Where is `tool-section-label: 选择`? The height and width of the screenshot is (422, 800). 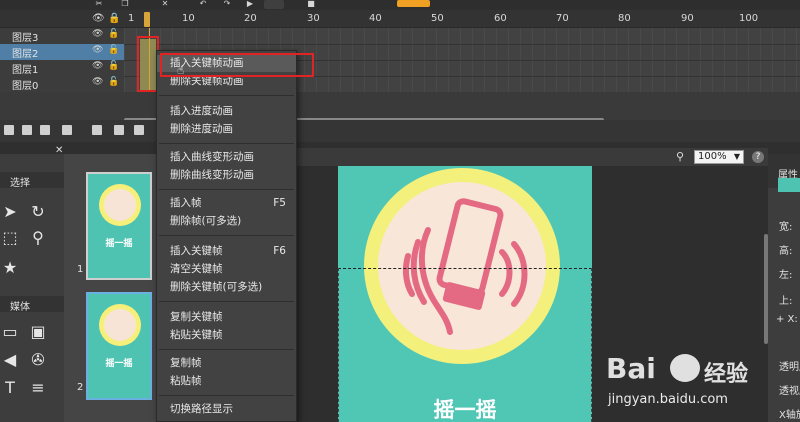 tool-section-label: 选择 is located at coordinates (20, 183).